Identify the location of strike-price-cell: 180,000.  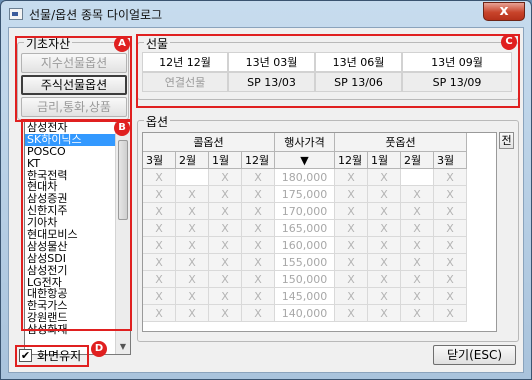
(305, 177).